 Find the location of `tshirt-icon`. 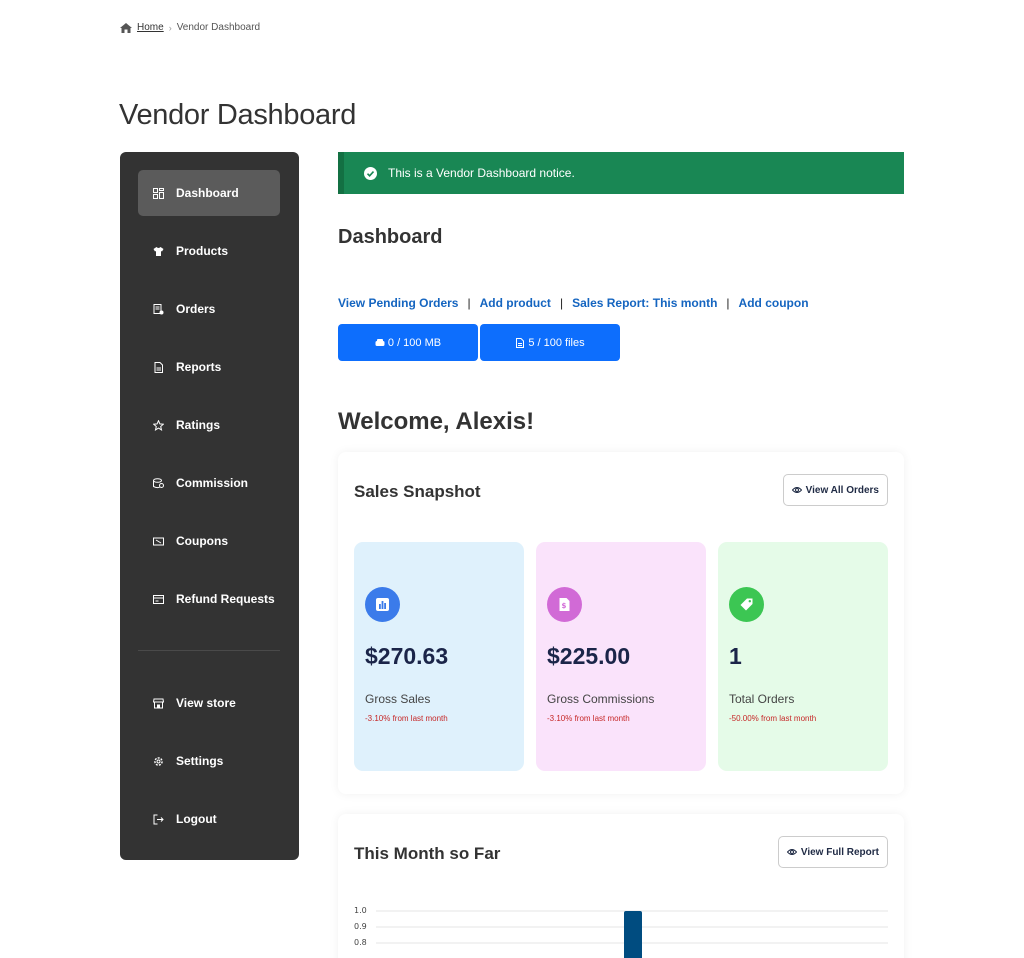

tshirt-icon is located at coordinates (158, 251).